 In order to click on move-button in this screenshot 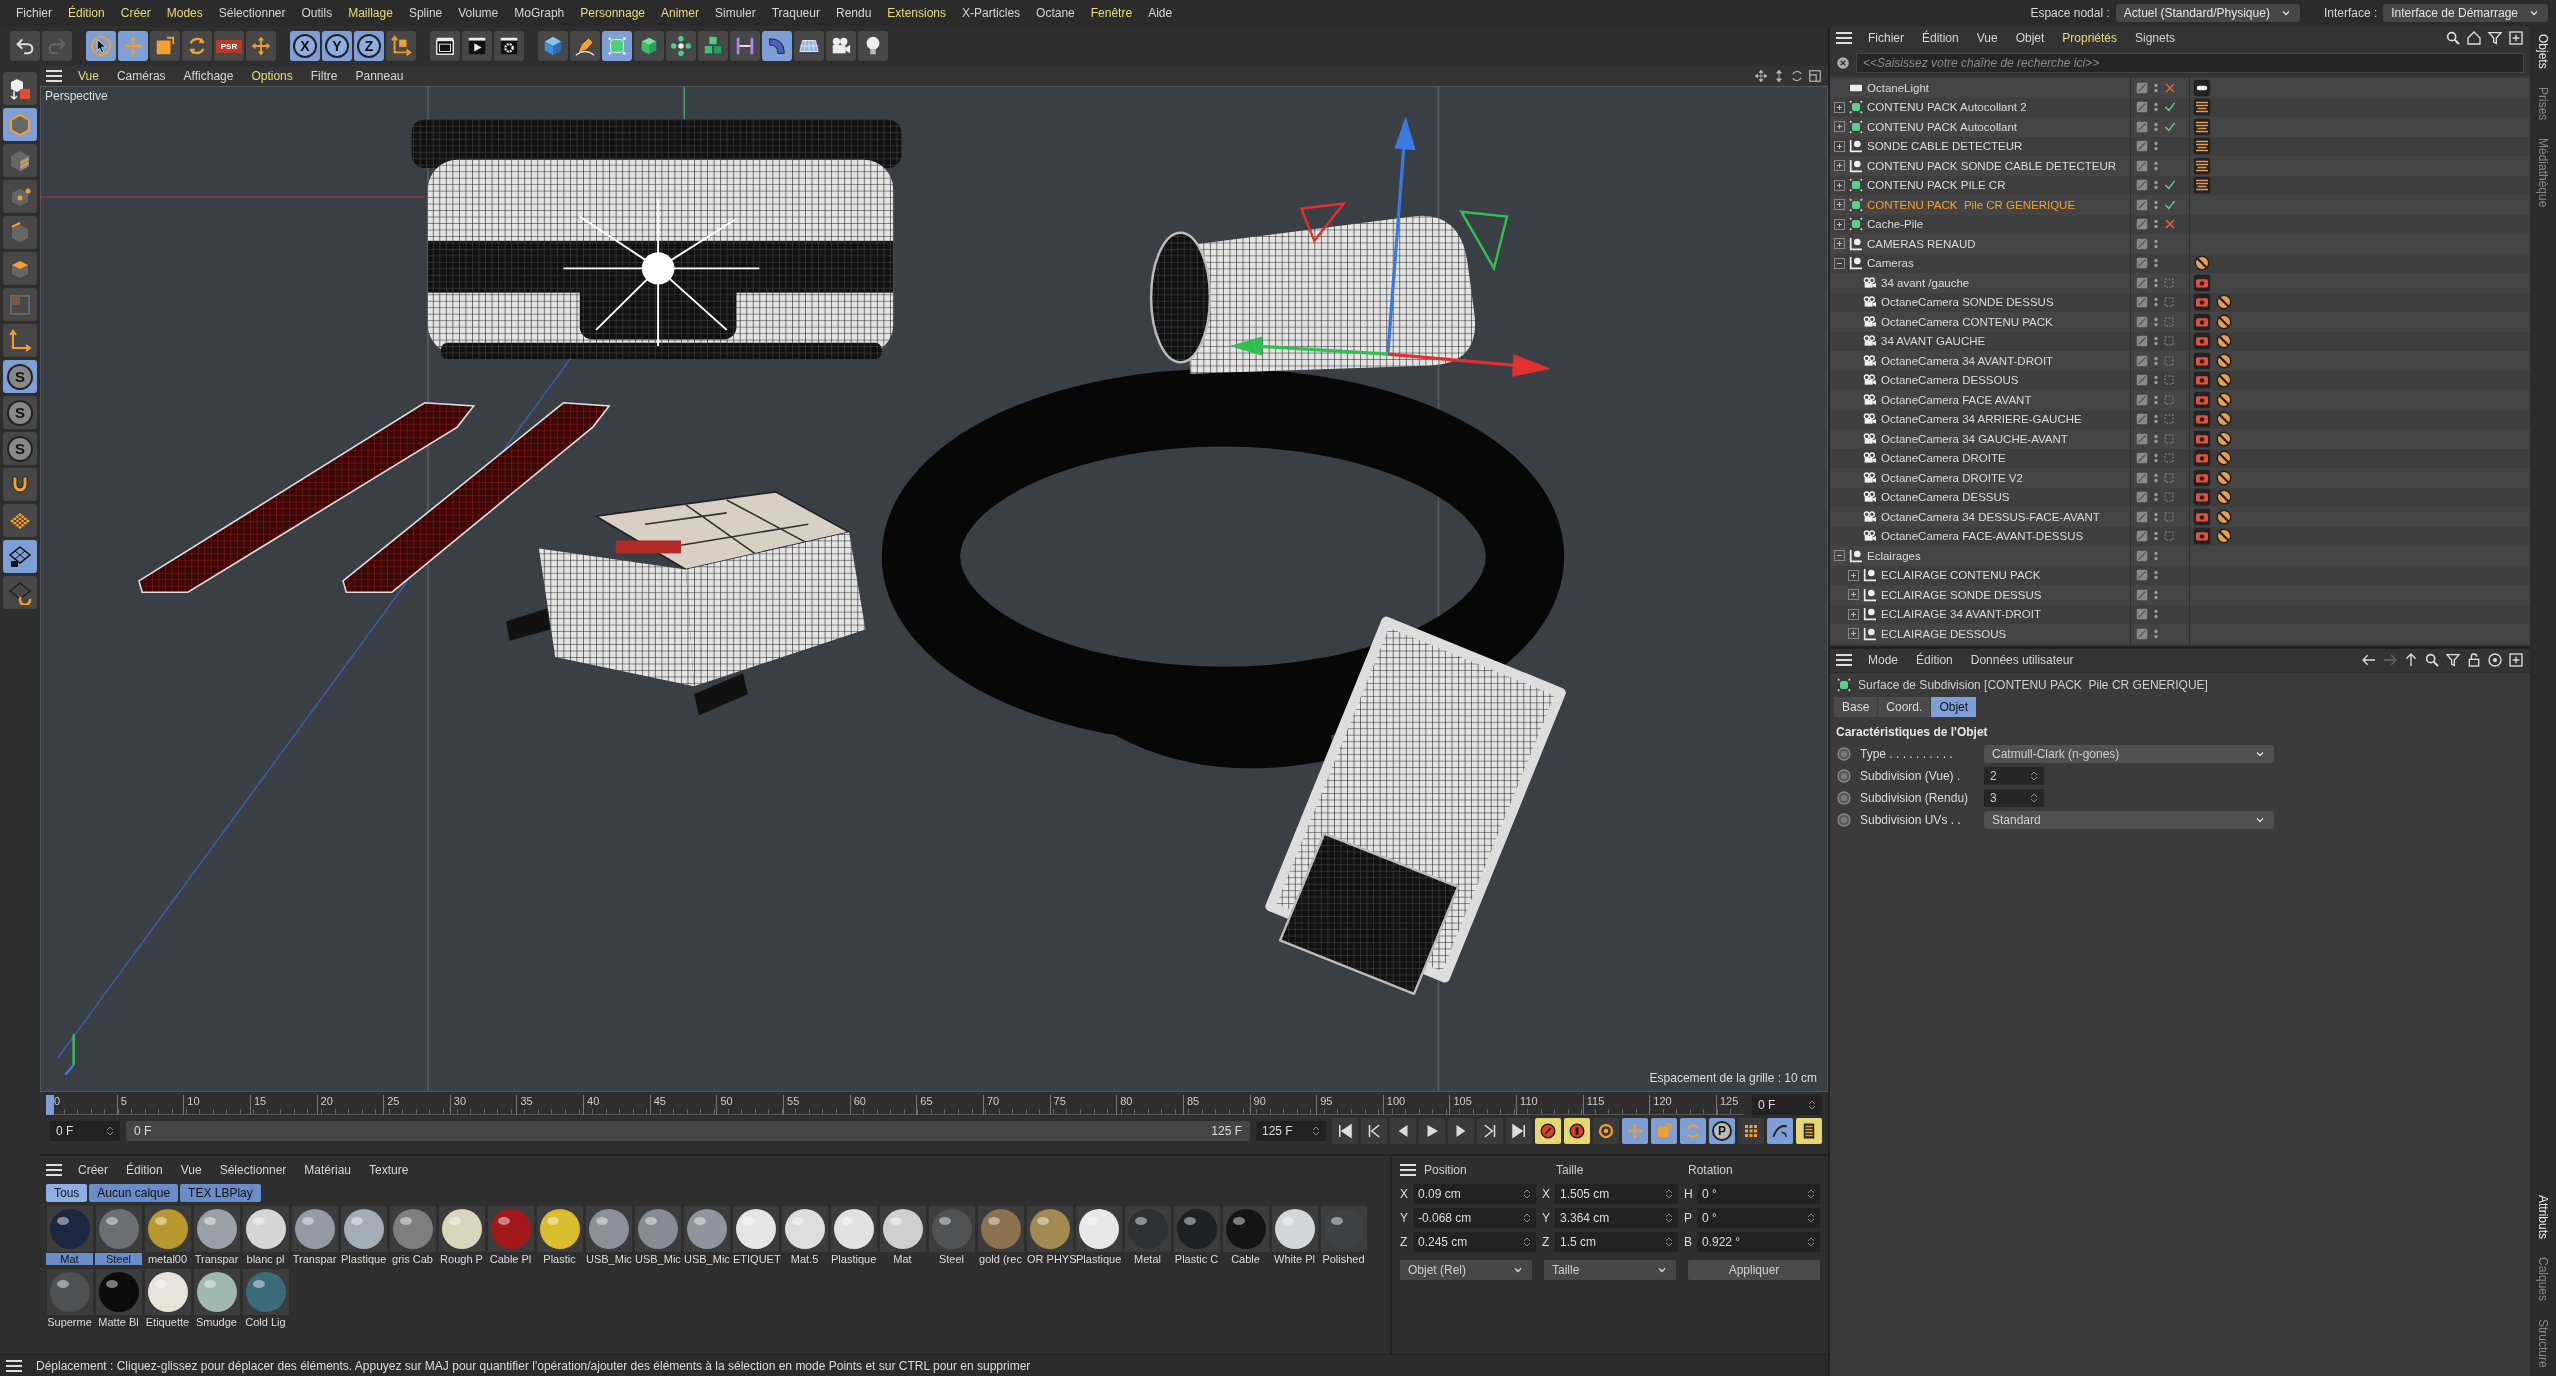, I will do `click(261, 46)`.